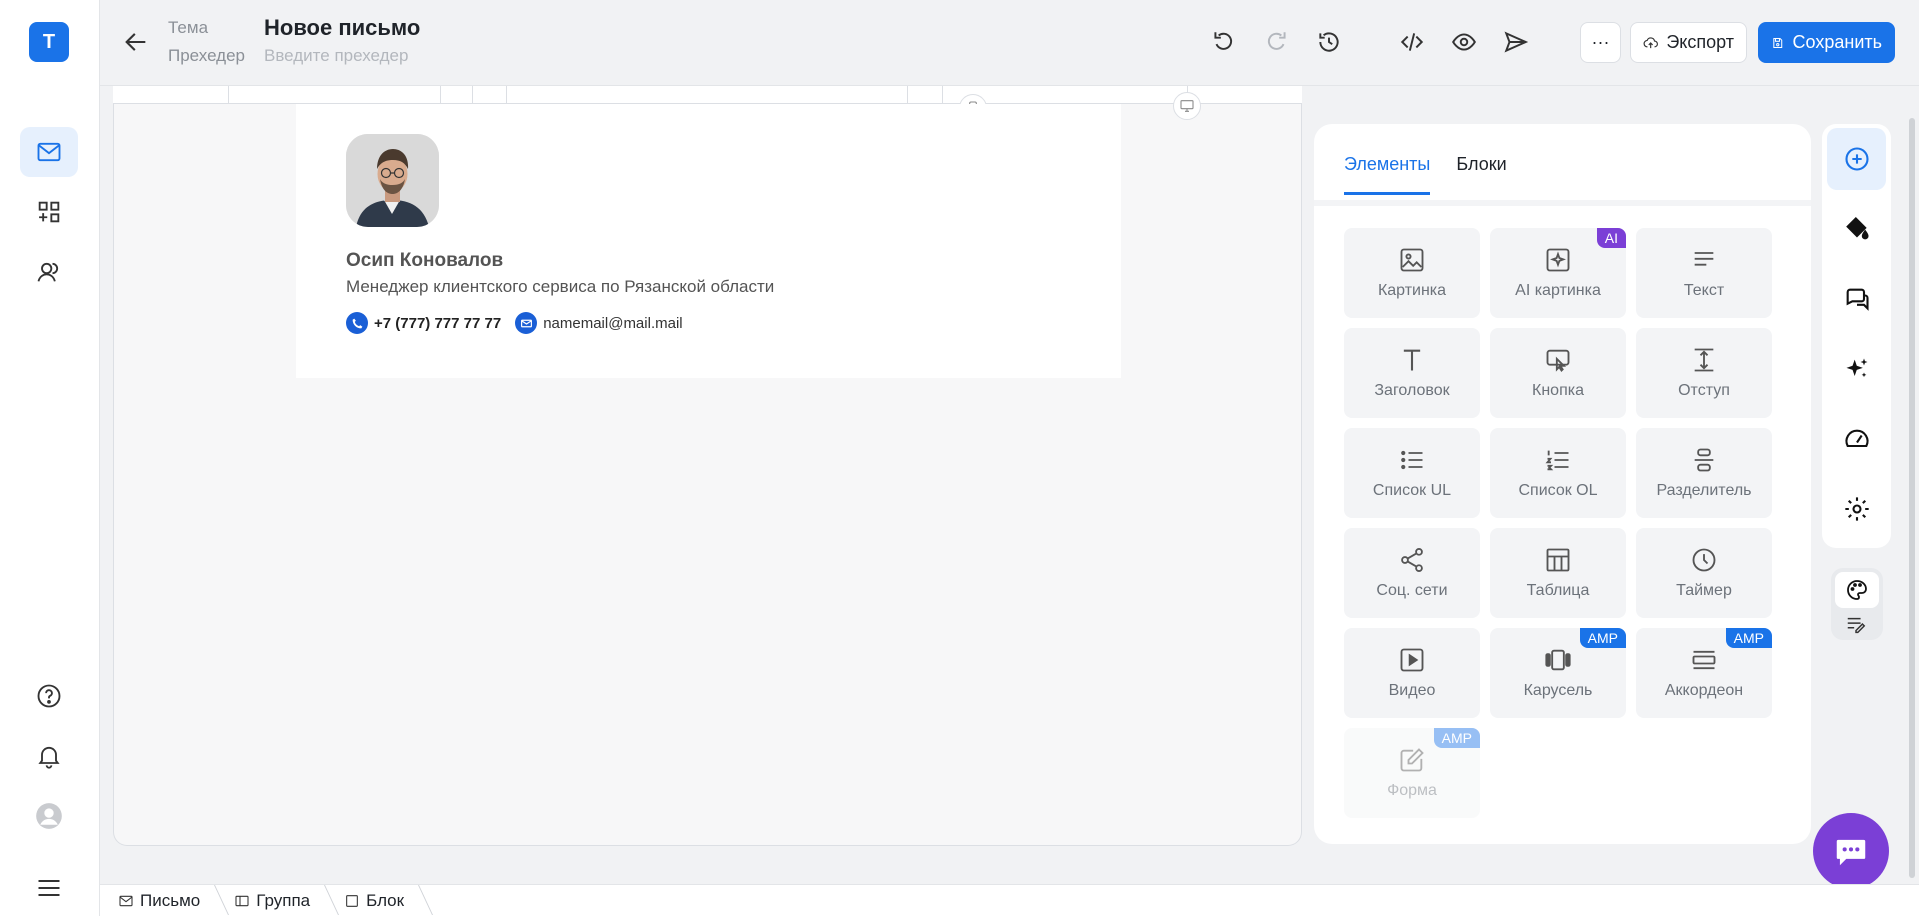  What do you see at coordinates (342, 28) in the screenshot?
I see `email-title: Новое письмо` at bounding box center [342, 28].